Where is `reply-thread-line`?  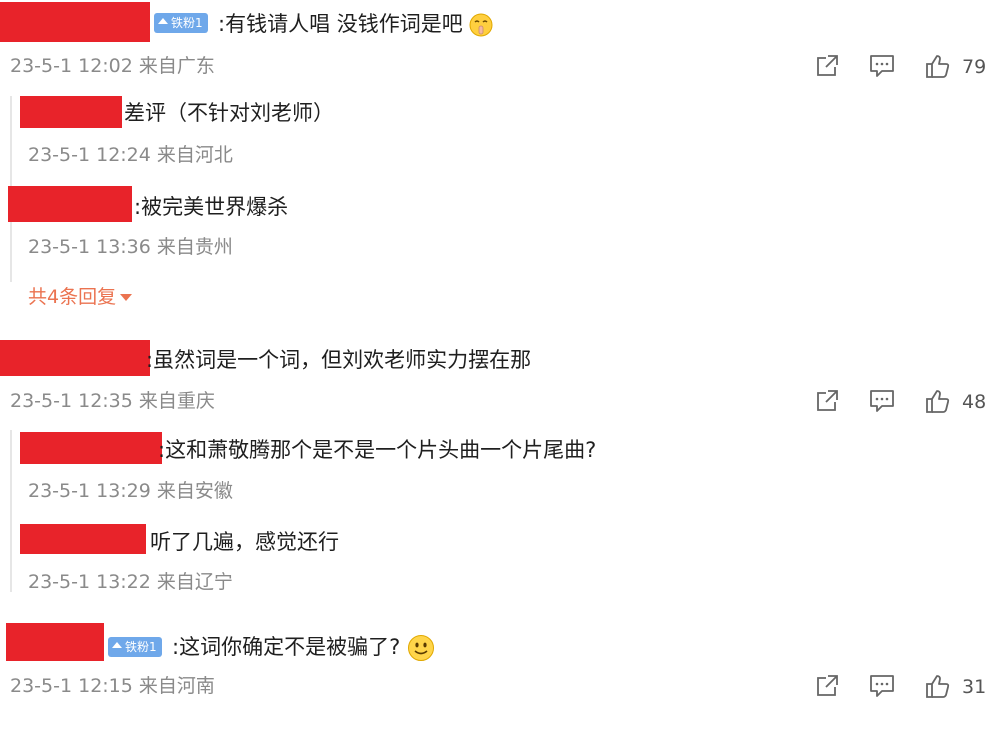
reply-thread-line is located at coordinates (11, 511).